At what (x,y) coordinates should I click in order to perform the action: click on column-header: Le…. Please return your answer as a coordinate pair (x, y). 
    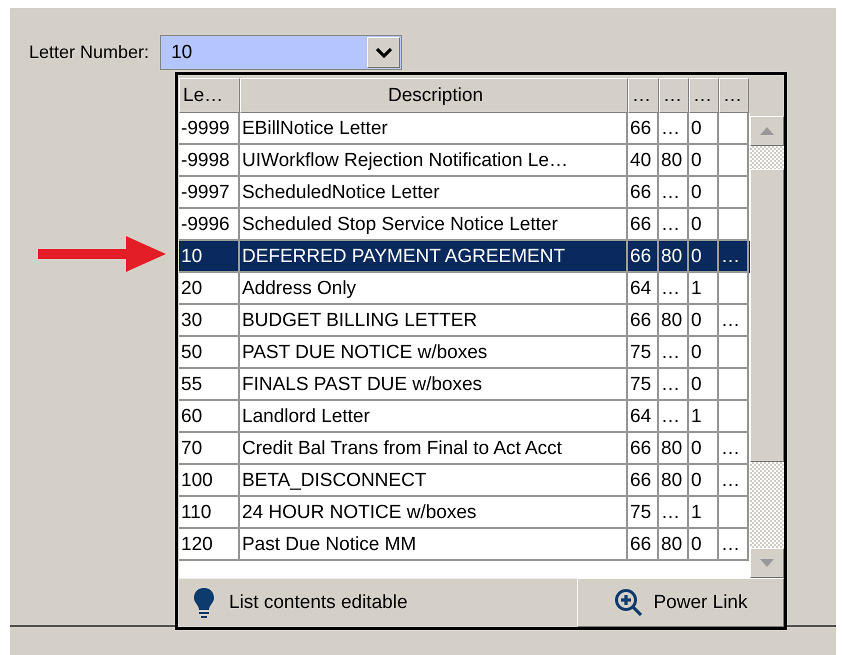
    Looking at the image, I should click on (209, 95).